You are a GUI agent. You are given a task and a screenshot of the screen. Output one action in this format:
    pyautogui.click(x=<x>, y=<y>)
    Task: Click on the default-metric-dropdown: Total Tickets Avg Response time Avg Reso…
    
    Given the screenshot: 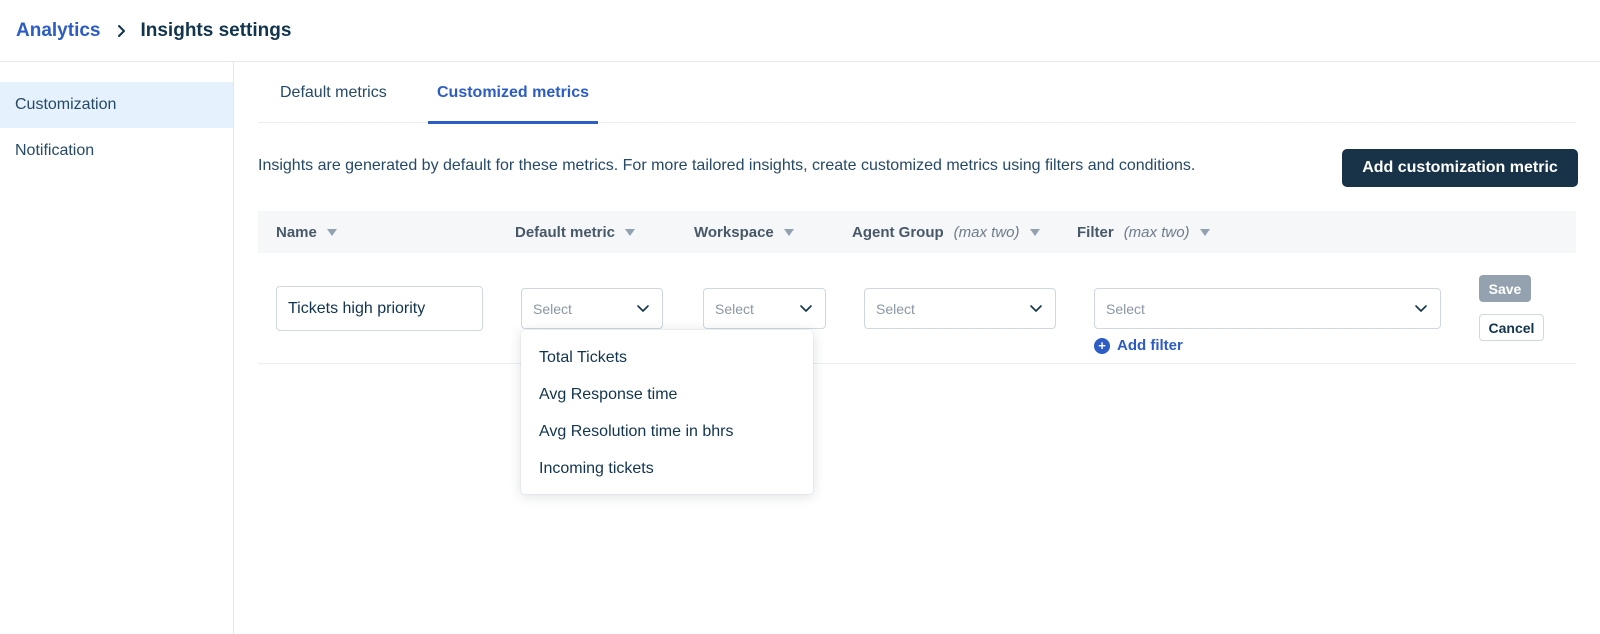 What is the action you would take?
    pyautogui.click(x=667, y=412)
    